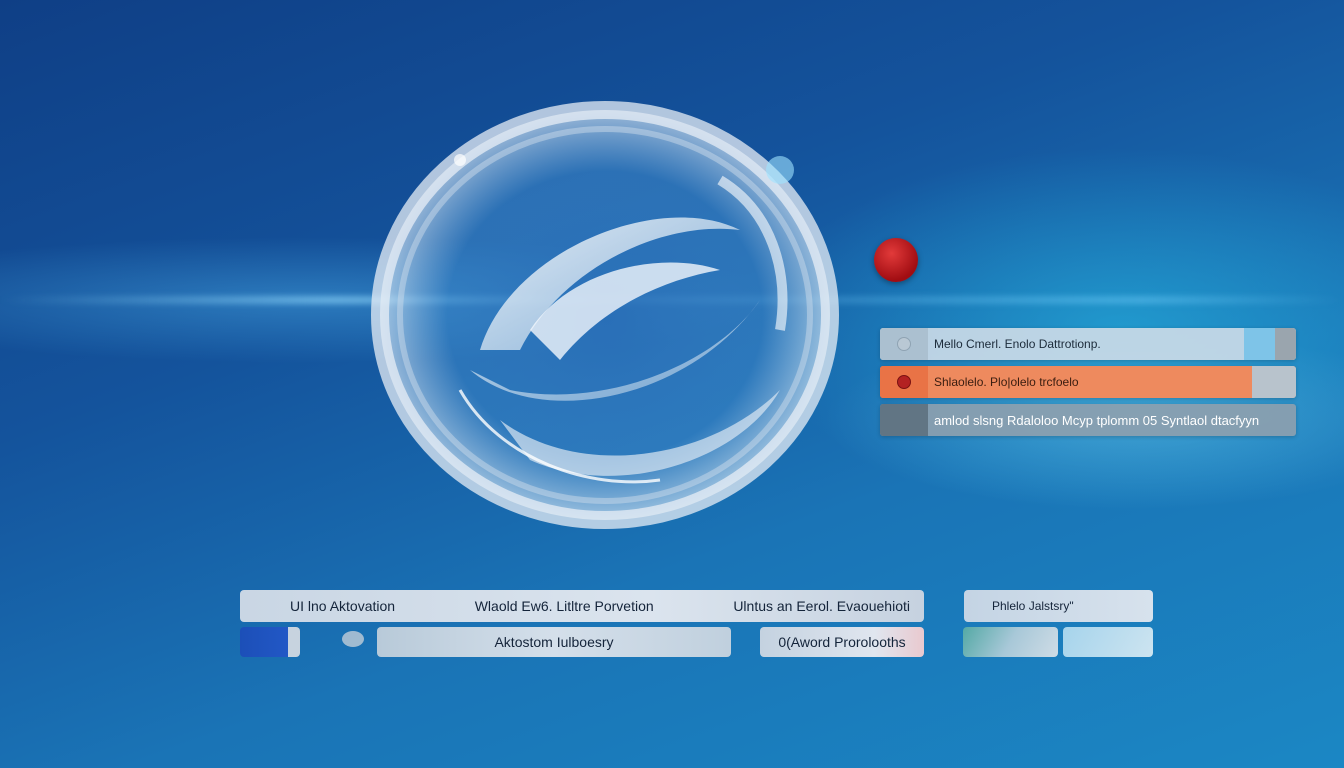 The width and height of the screenshot is (1344, 768). What do you see at coordinates (896, 260) in the screenshot?
I see `red-dot-icon` at bounding box center [896, 260].